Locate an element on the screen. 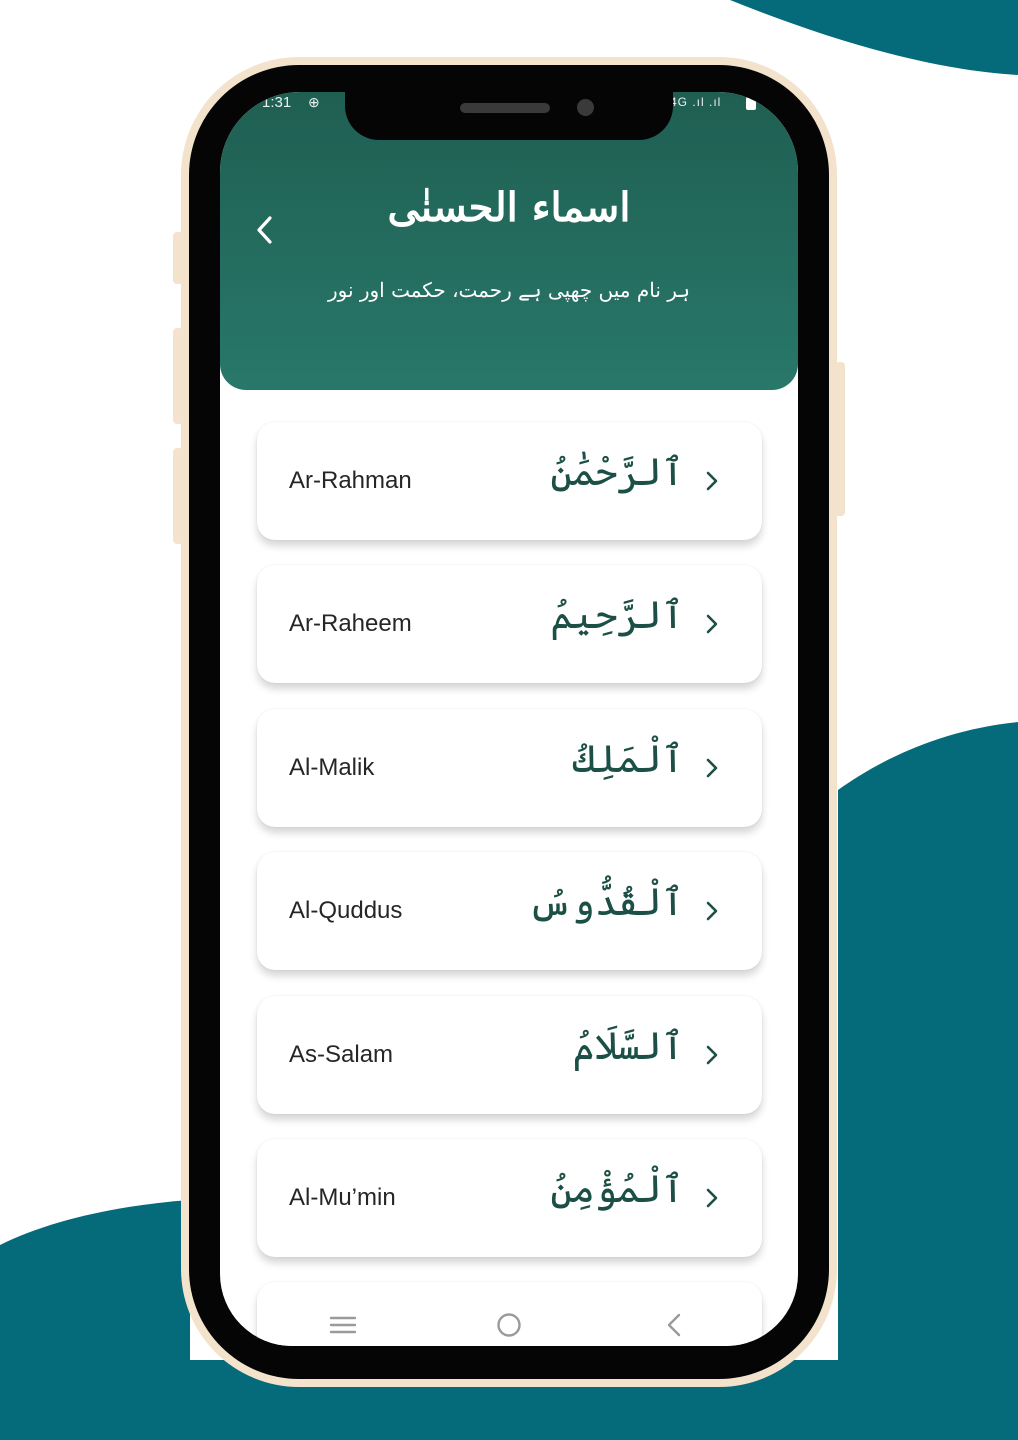 The image size is (1018, 1440). phone-power-button is located at coordinates (840, 439).